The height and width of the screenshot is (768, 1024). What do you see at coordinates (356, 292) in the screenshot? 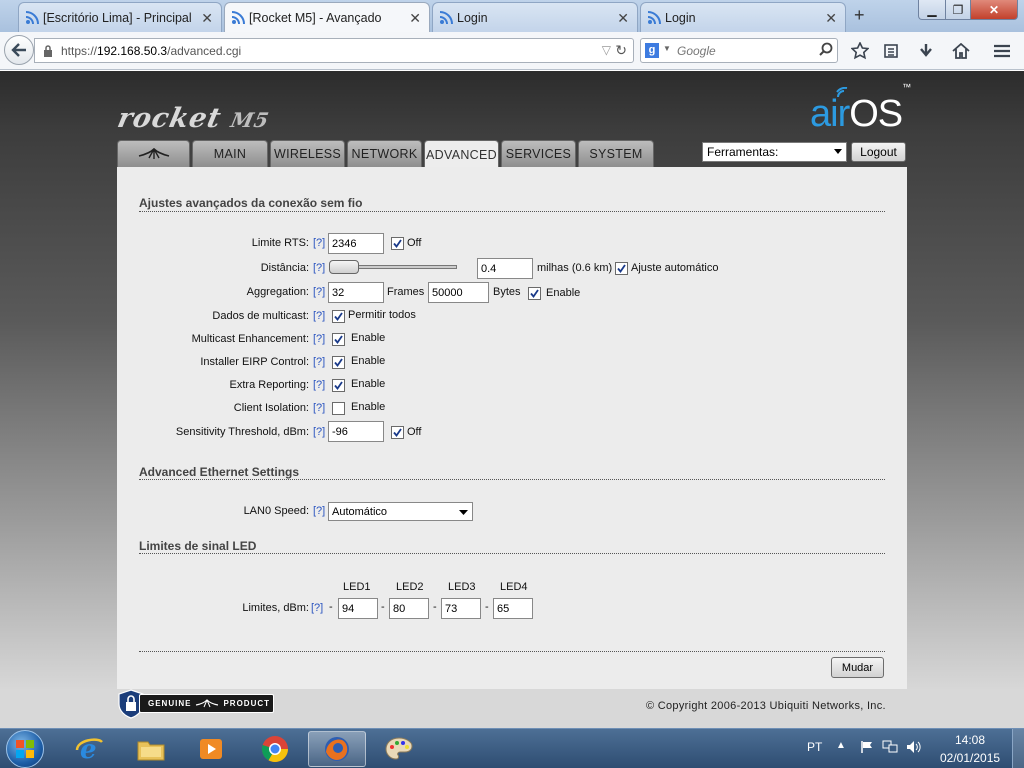
I see `aggregation-frames-input: 32` at bounding box center [356, 292].